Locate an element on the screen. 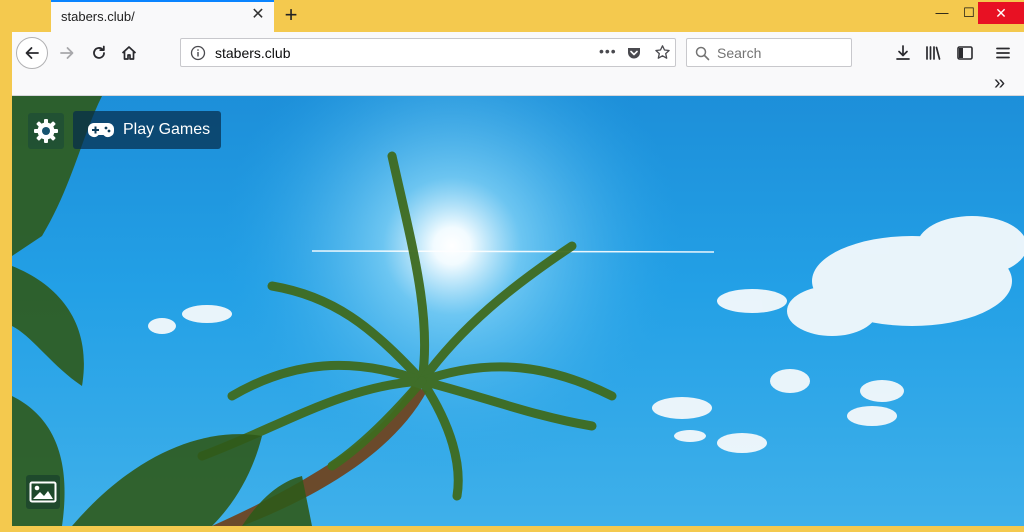  minimize-button: — is located at coordinates (942, 13).